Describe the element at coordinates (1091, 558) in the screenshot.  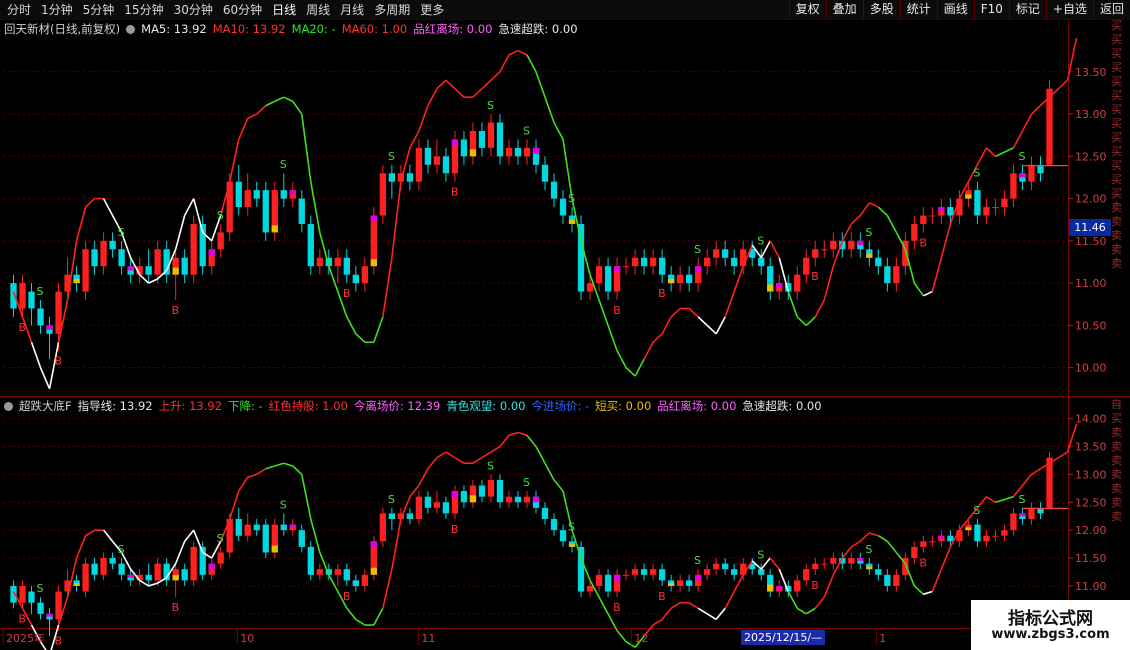
I see `sub-y-tick-label: 11.50` at that location.